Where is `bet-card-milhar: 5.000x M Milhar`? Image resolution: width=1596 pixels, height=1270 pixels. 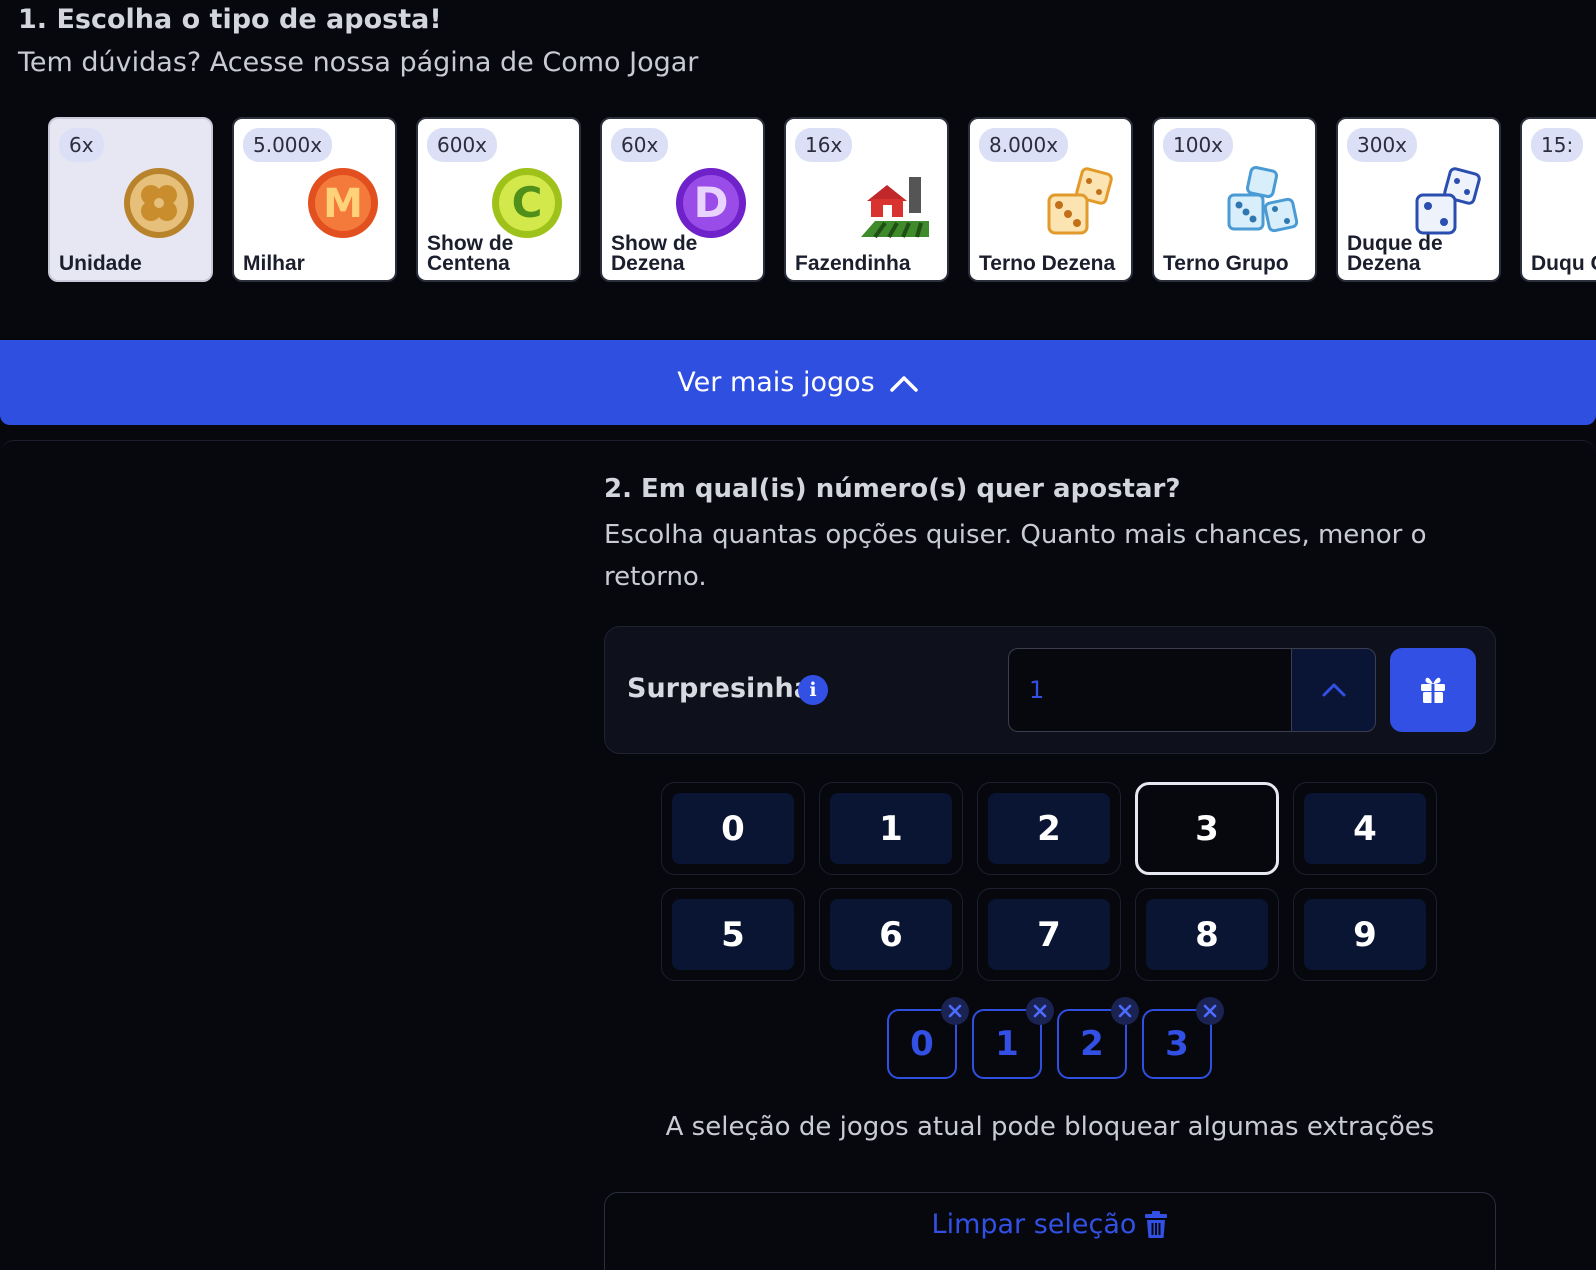
bet-card-milhar: 5.000x M Milhar is located at coordinates (314, 199).